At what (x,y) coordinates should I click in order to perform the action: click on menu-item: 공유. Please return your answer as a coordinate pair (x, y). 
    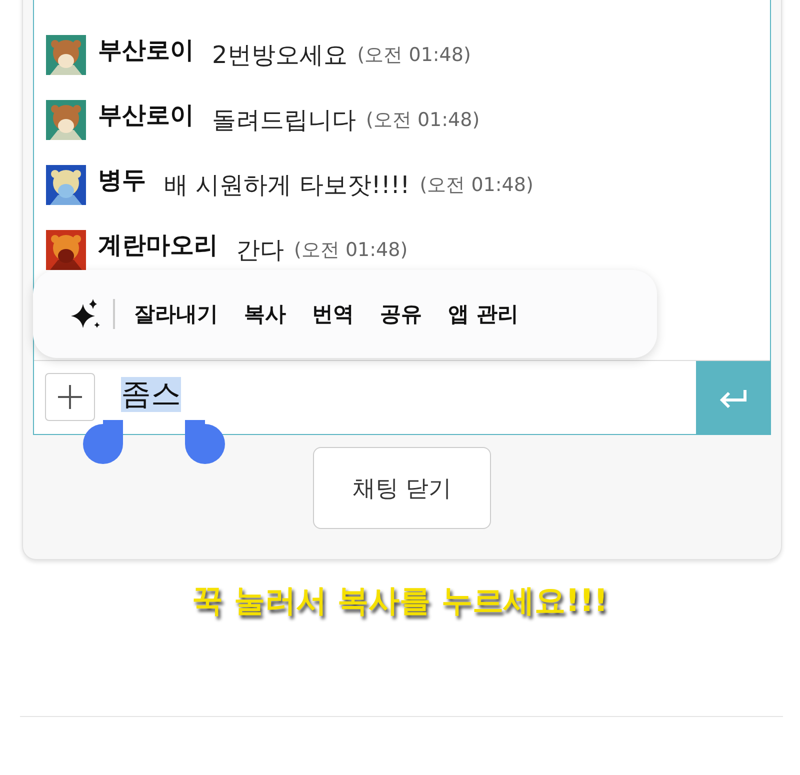
    Looking at the image, I should click on (401, 314).